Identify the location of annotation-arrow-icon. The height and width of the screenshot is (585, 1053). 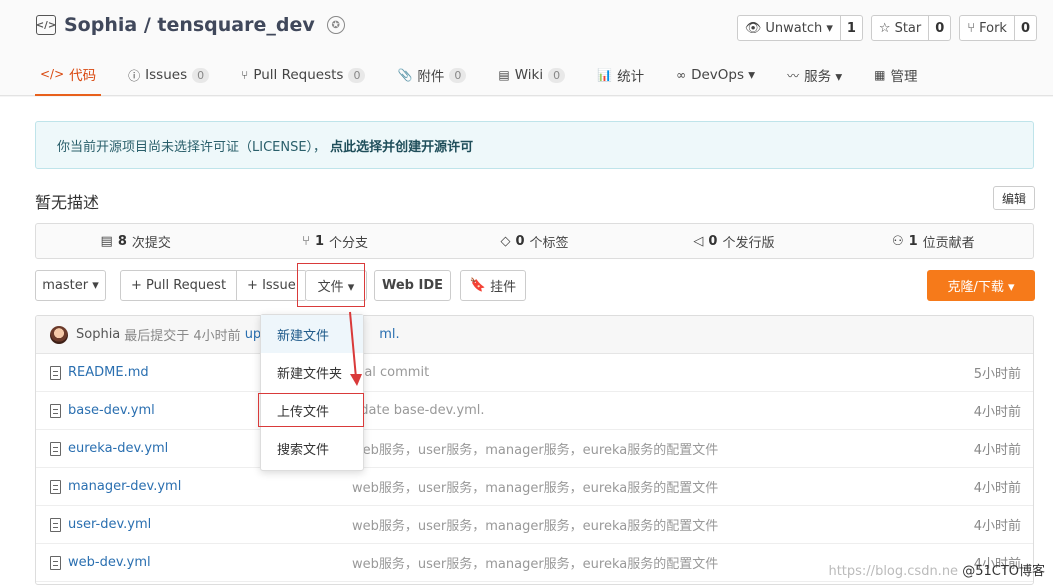
(355, 348).